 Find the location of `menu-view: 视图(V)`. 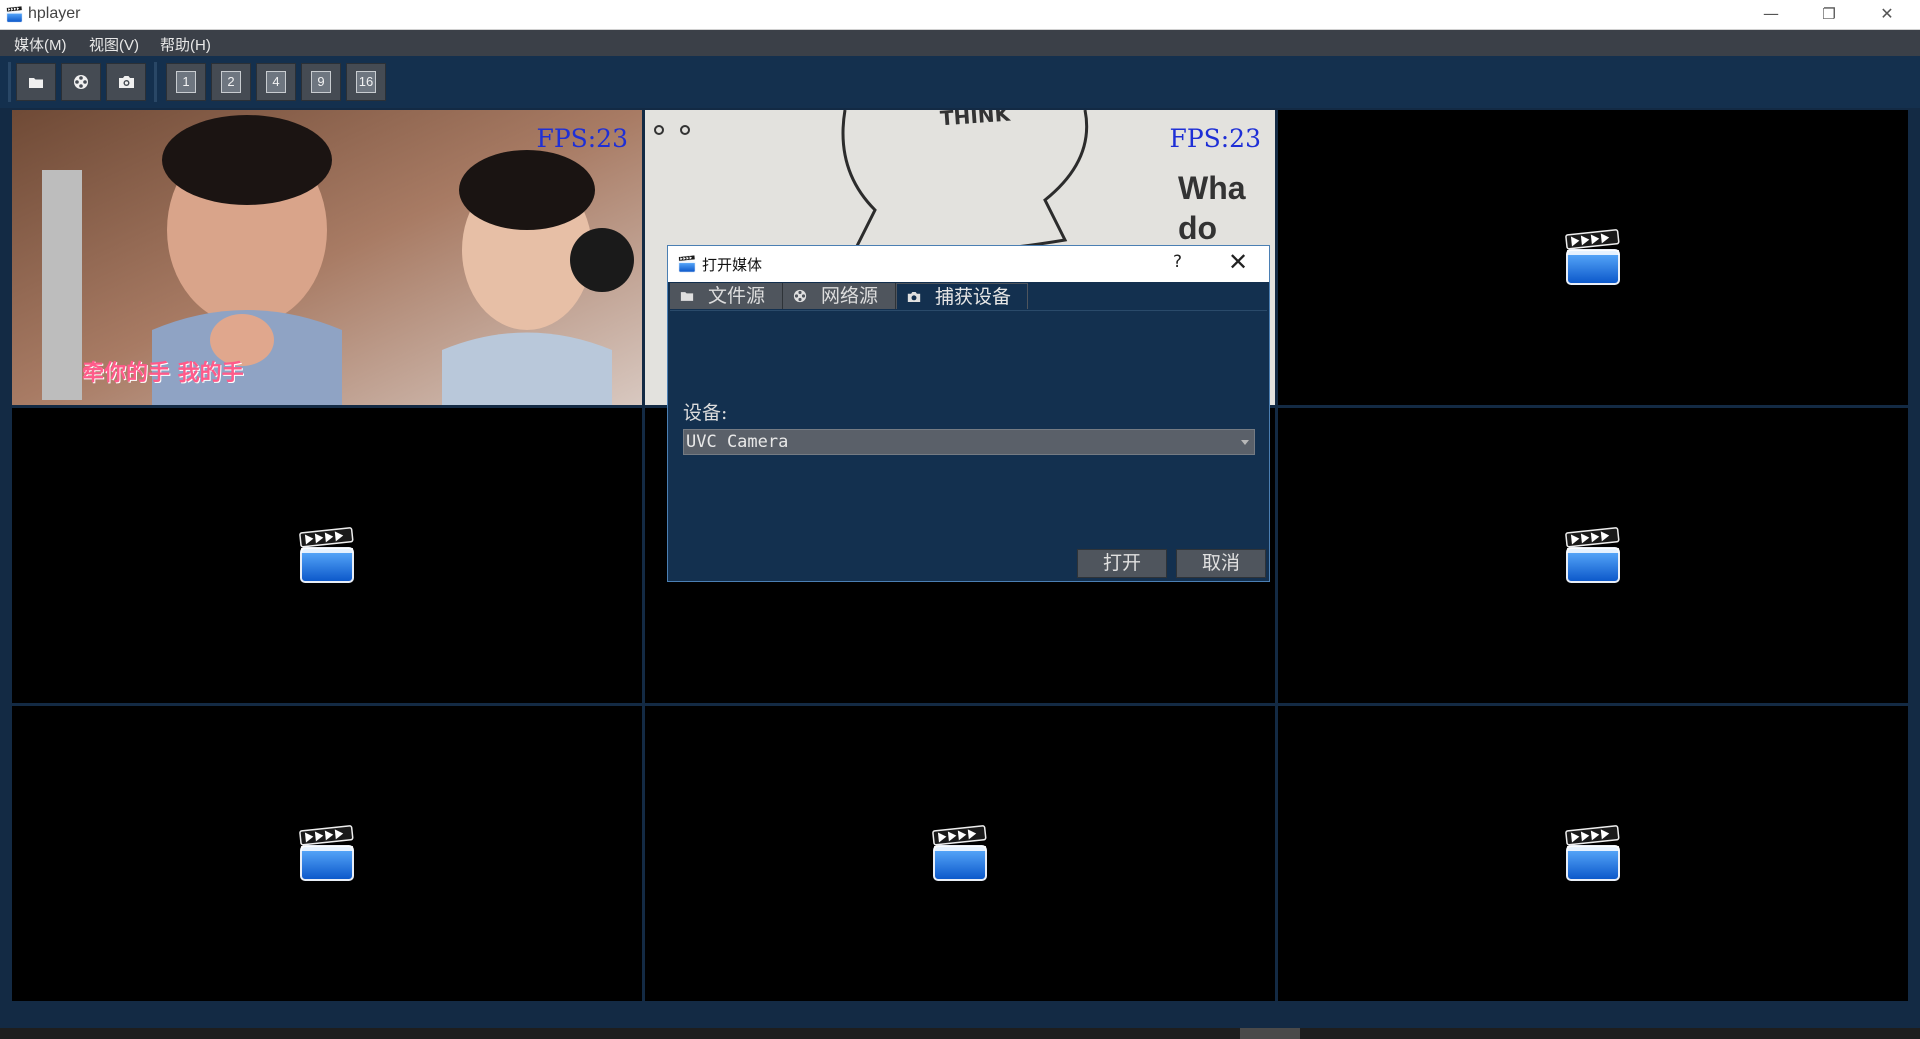

menu-view: 视图(V) is located at coordinates (114, 44).